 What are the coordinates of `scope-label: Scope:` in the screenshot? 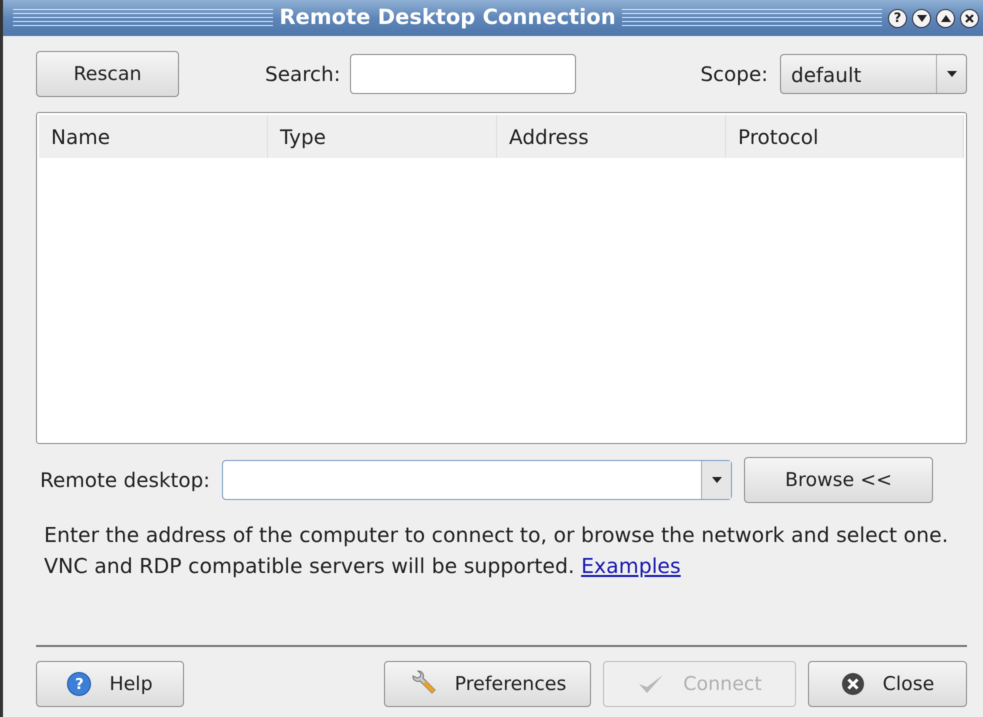 It's located at (734, 74).